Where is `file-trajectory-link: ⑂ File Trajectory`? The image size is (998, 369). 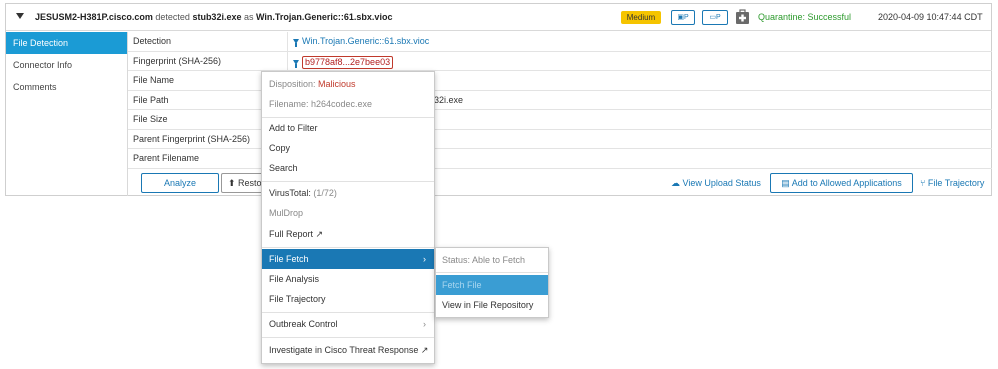
file-trajectory-link: ⑂ File Trajectory is located at coordinates (952, 183).